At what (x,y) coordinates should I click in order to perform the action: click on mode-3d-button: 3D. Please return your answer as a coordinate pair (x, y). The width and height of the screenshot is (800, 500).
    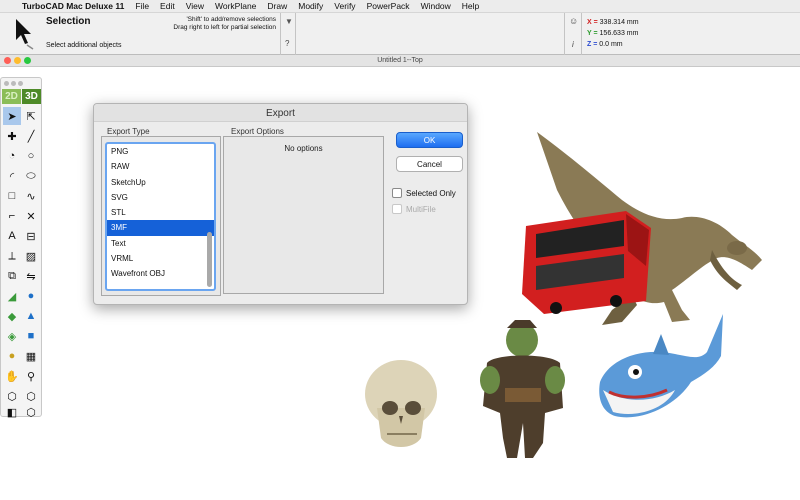
    Looking at the image, I should click on (31, 96).